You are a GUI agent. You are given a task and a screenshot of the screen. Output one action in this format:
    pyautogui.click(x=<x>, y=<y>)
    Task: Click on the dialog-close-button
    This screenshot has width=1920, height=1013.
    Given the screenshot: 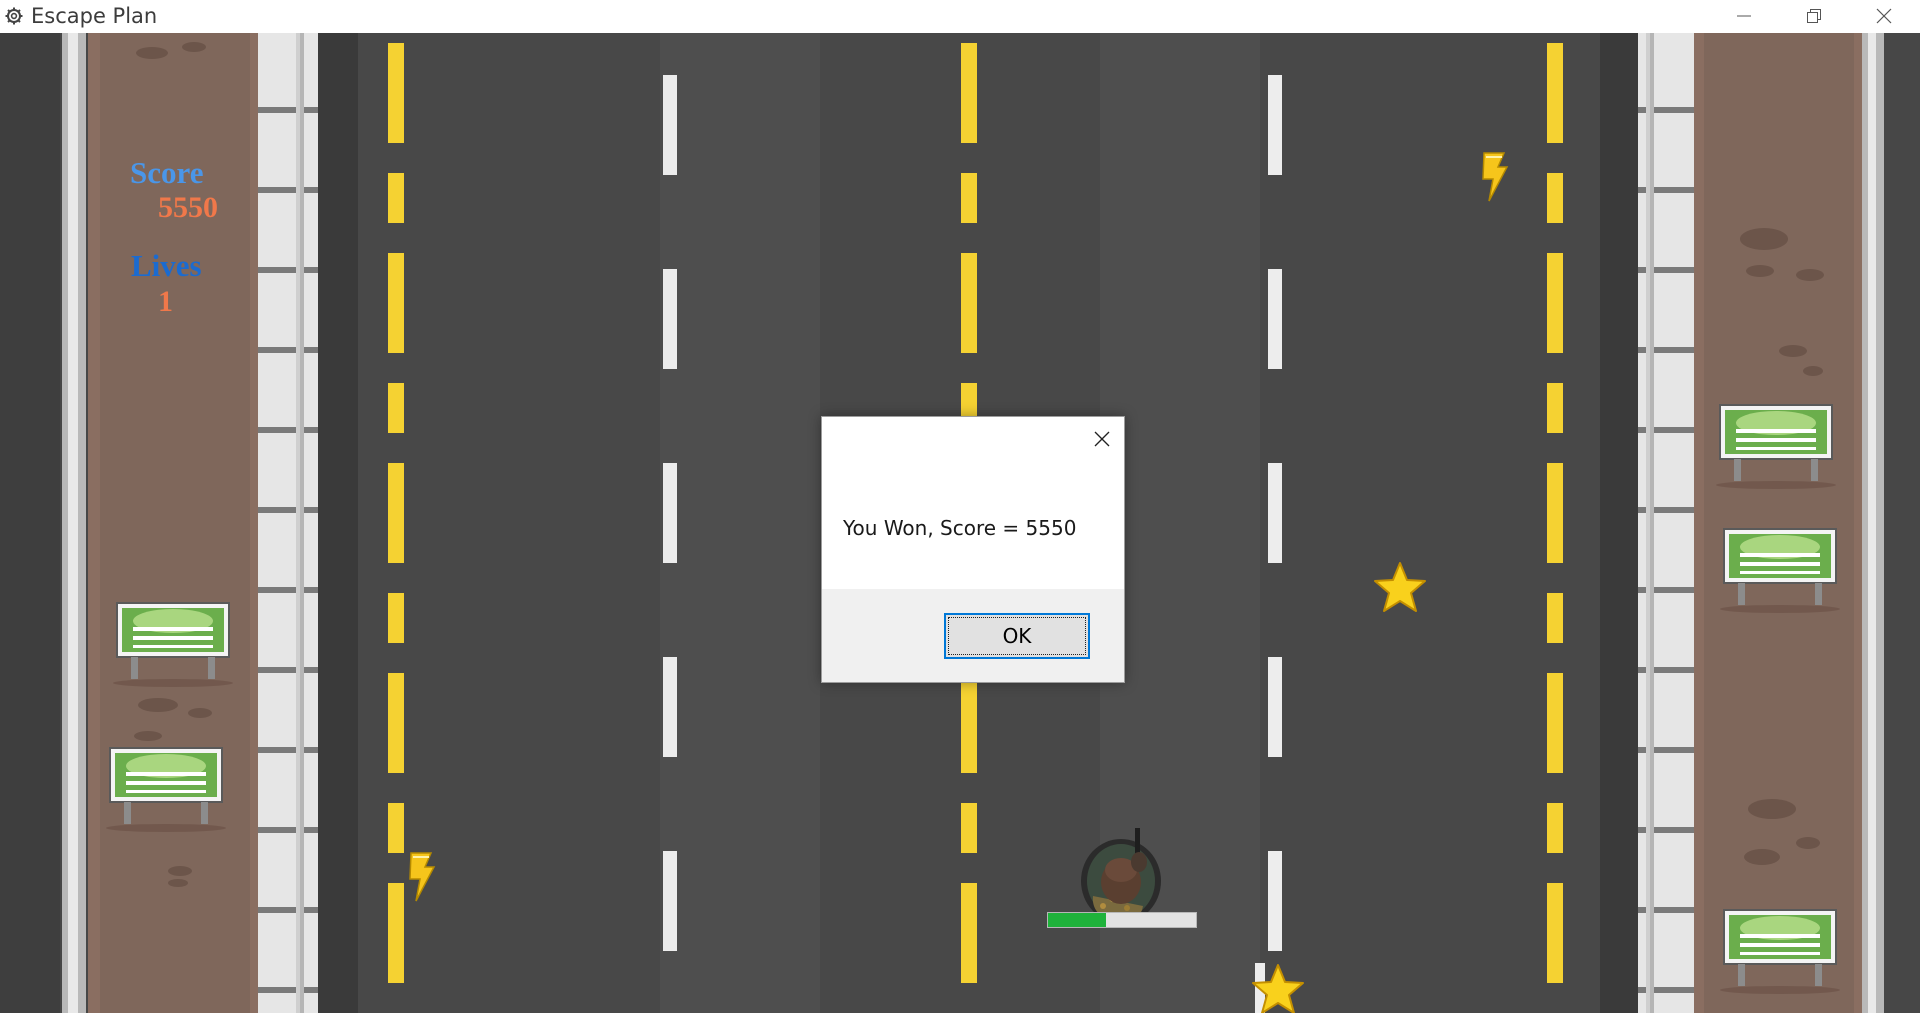 What is the action you would take?
    pyautogui.click(x=1102, y=439)
    